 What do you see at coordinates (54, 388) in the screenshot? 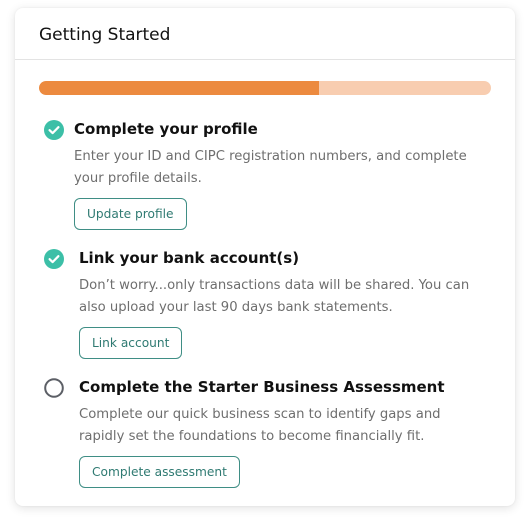
I see `empty-circle-icon` at bounding box center [54, 388].